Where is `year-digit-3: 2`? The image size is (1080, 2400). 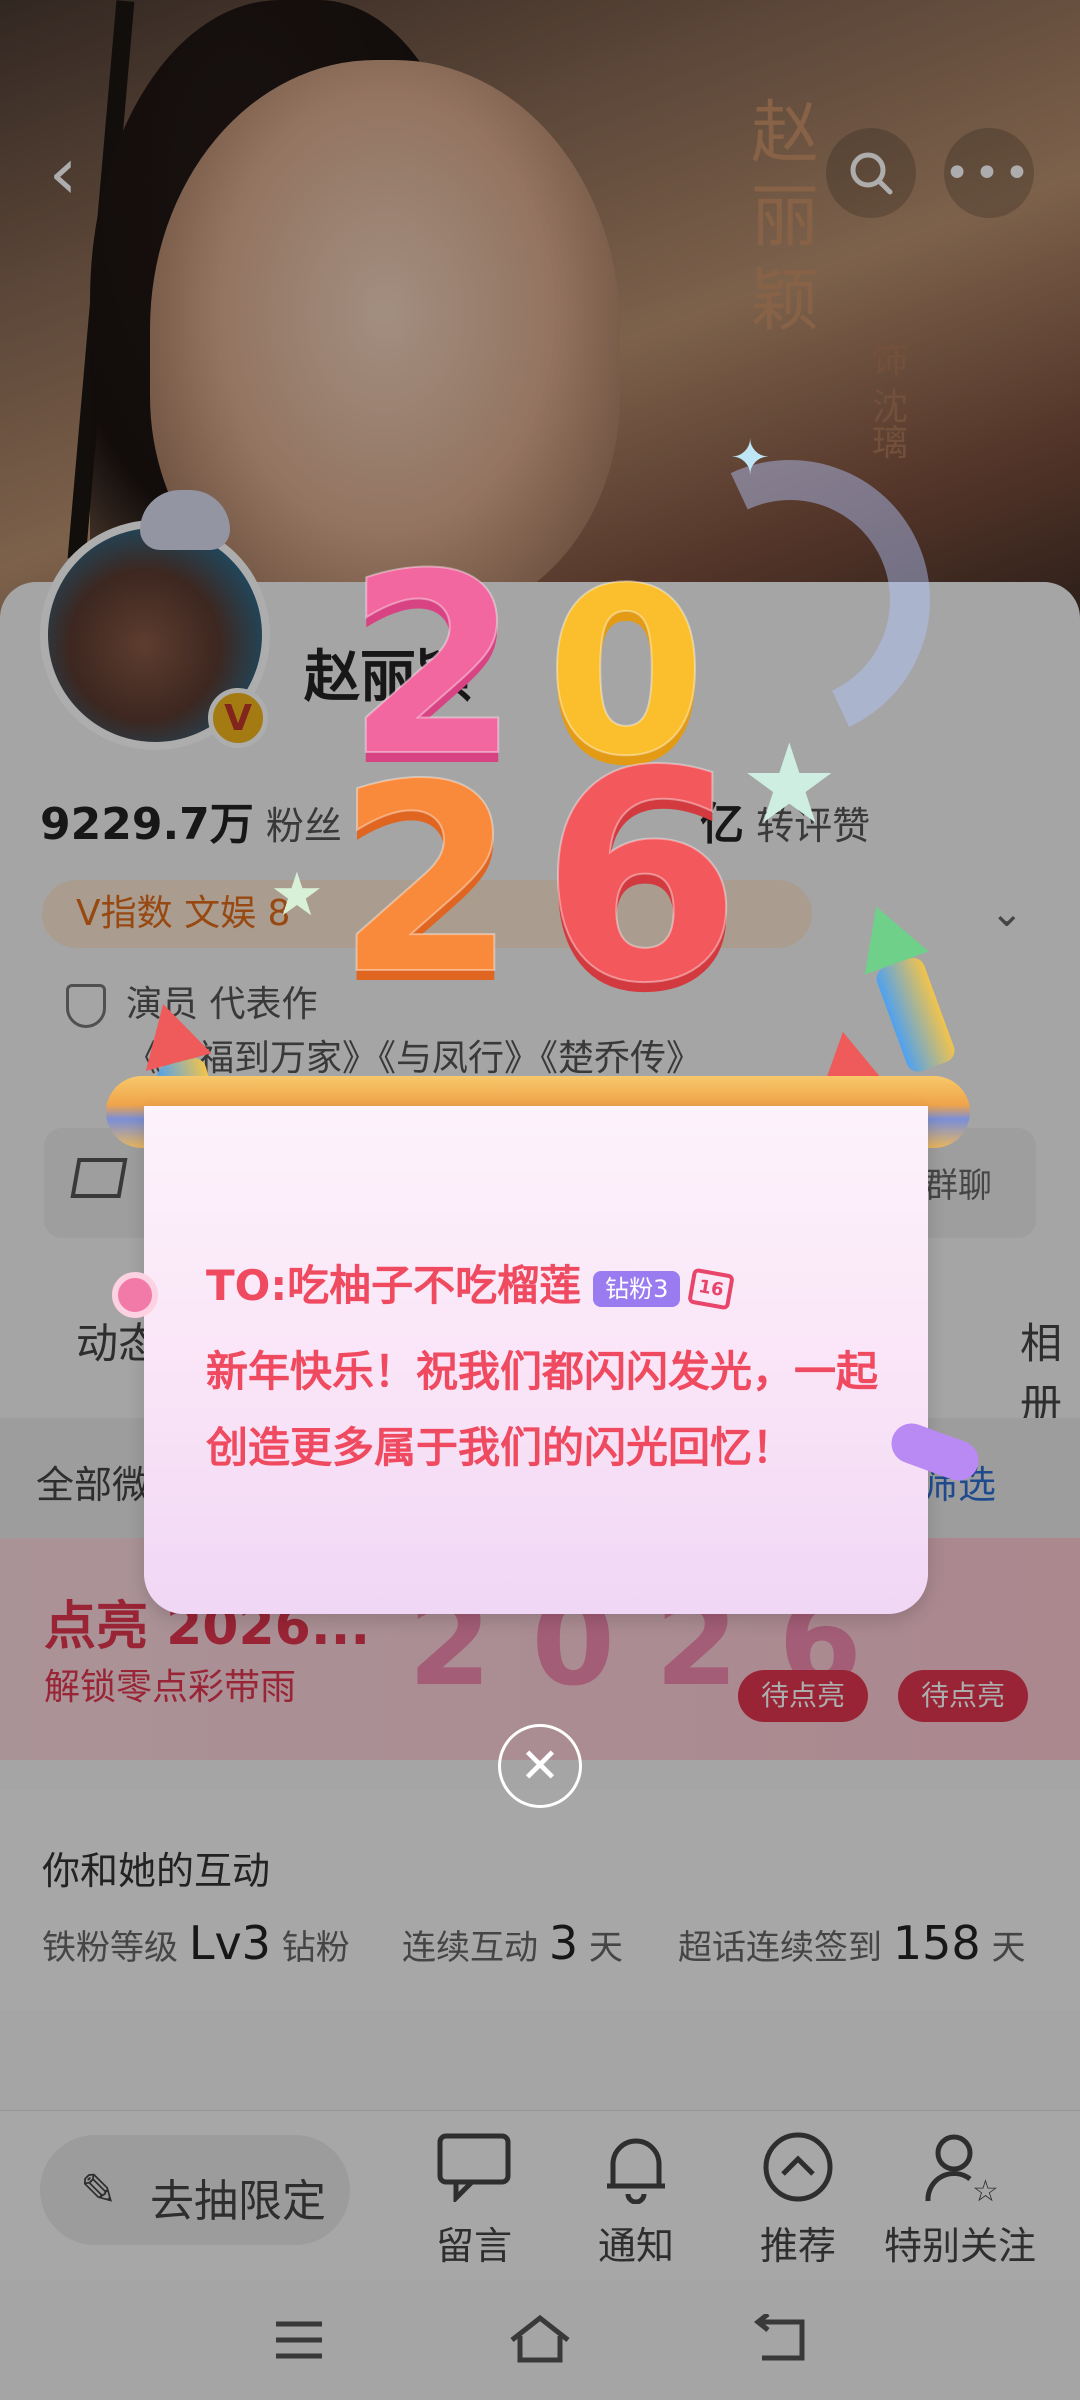 year-digit-3: 2 is located at coordinates (426, 881).